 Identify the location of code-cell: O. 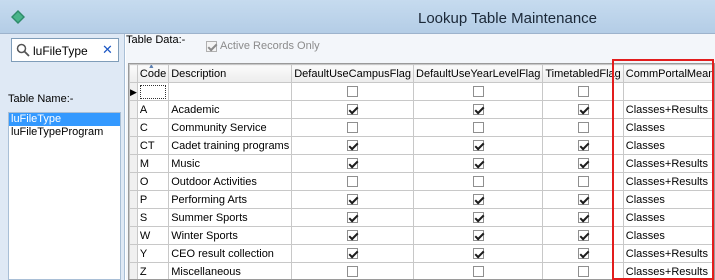
(153, 181).